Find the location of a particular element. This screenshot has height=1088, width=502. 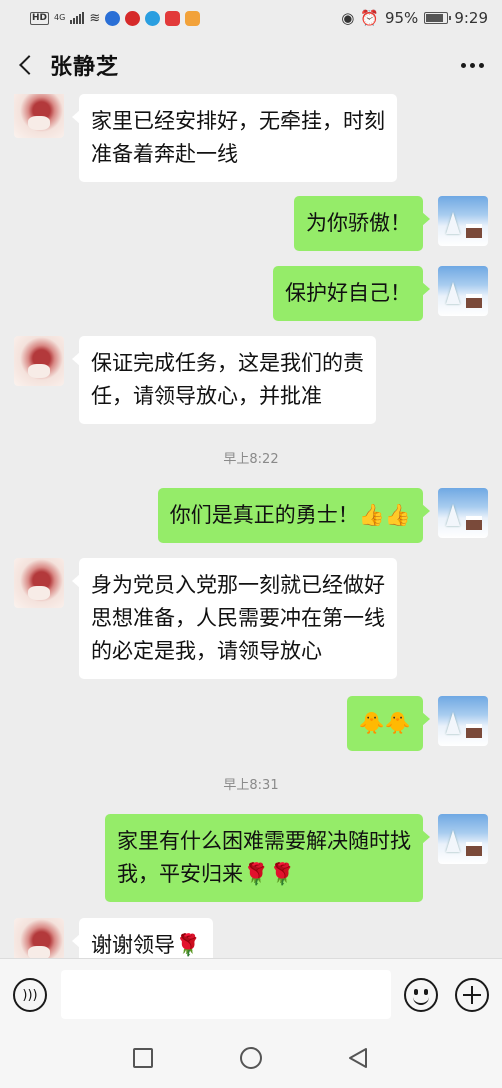

timestamp: 早上8:31 is located at coordinates (251, 785).